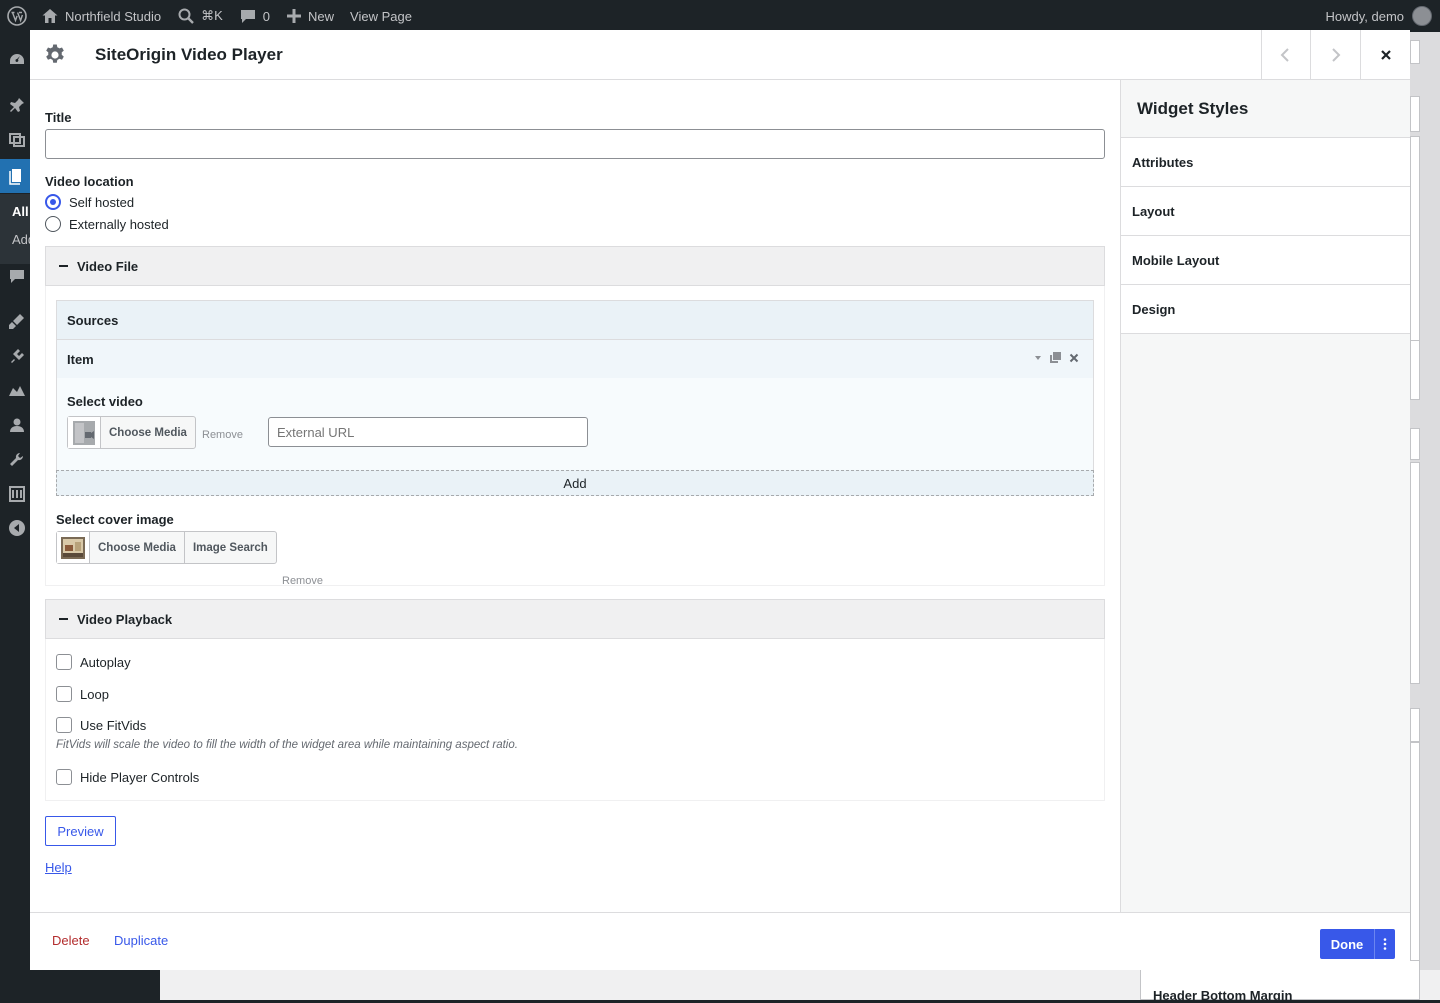  I want to click on duplicate-icon, so click(1055, 357).